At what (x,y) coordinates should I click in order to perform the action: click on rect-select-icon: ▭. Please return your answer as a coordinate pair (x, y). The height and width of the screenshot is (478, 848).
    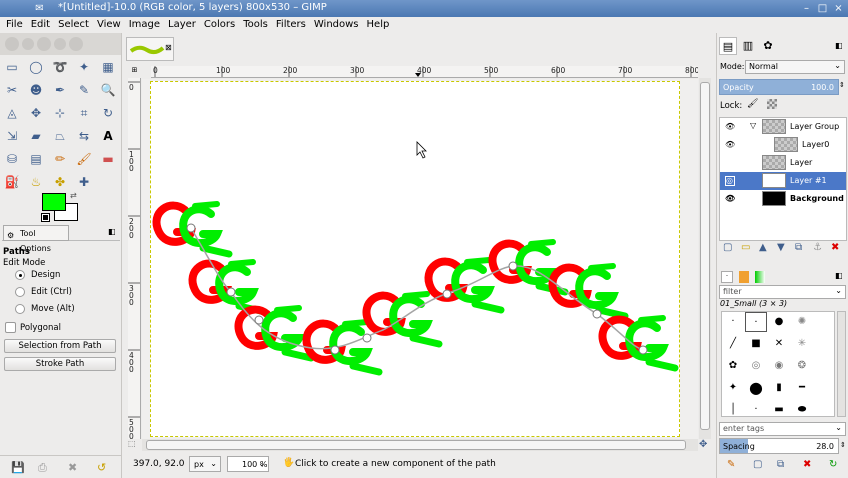
    Looking at the image, I should click on (12, 67).